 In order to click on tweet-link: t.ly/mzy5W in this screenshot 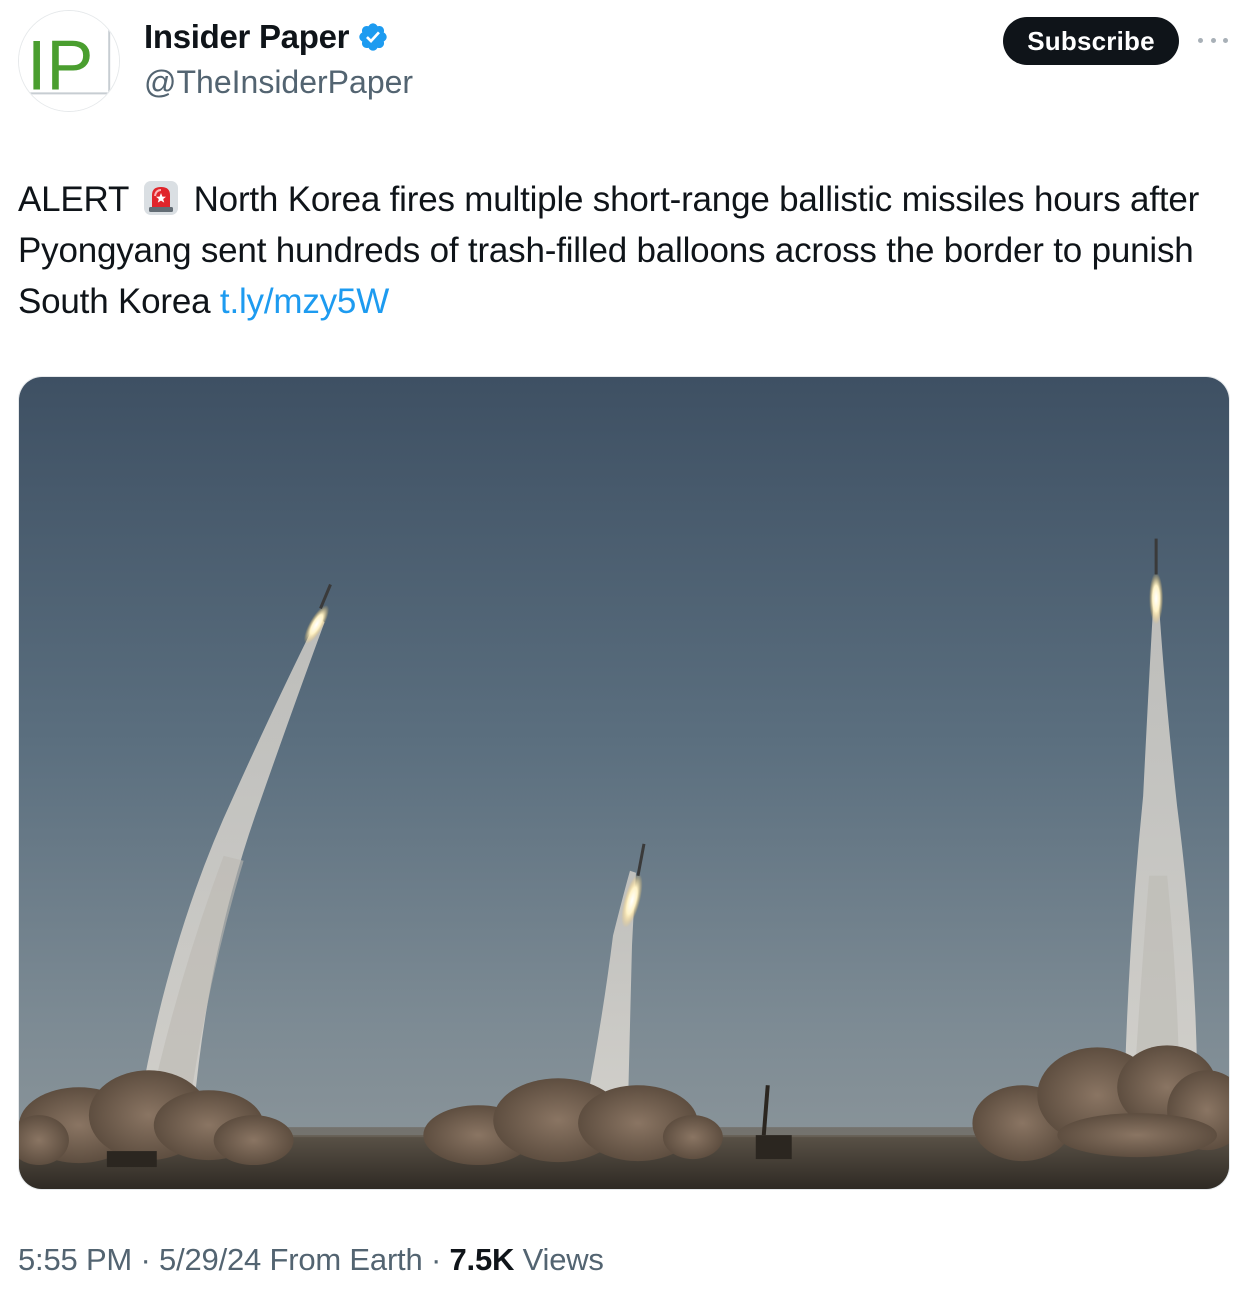, I will do `click(304, 301)`.